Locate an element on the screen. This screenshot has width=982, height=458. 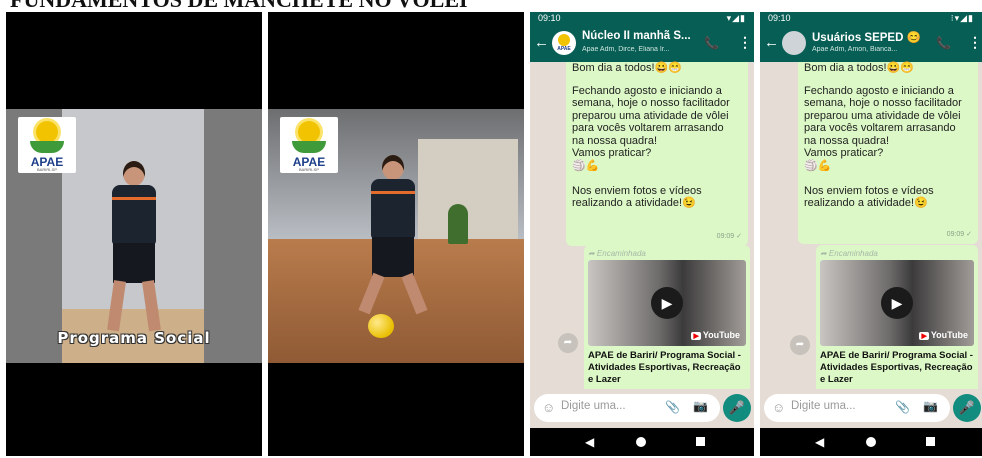
status-bar: 09:10 ⁝▾◢▮ is located at coordinates (871, 18).